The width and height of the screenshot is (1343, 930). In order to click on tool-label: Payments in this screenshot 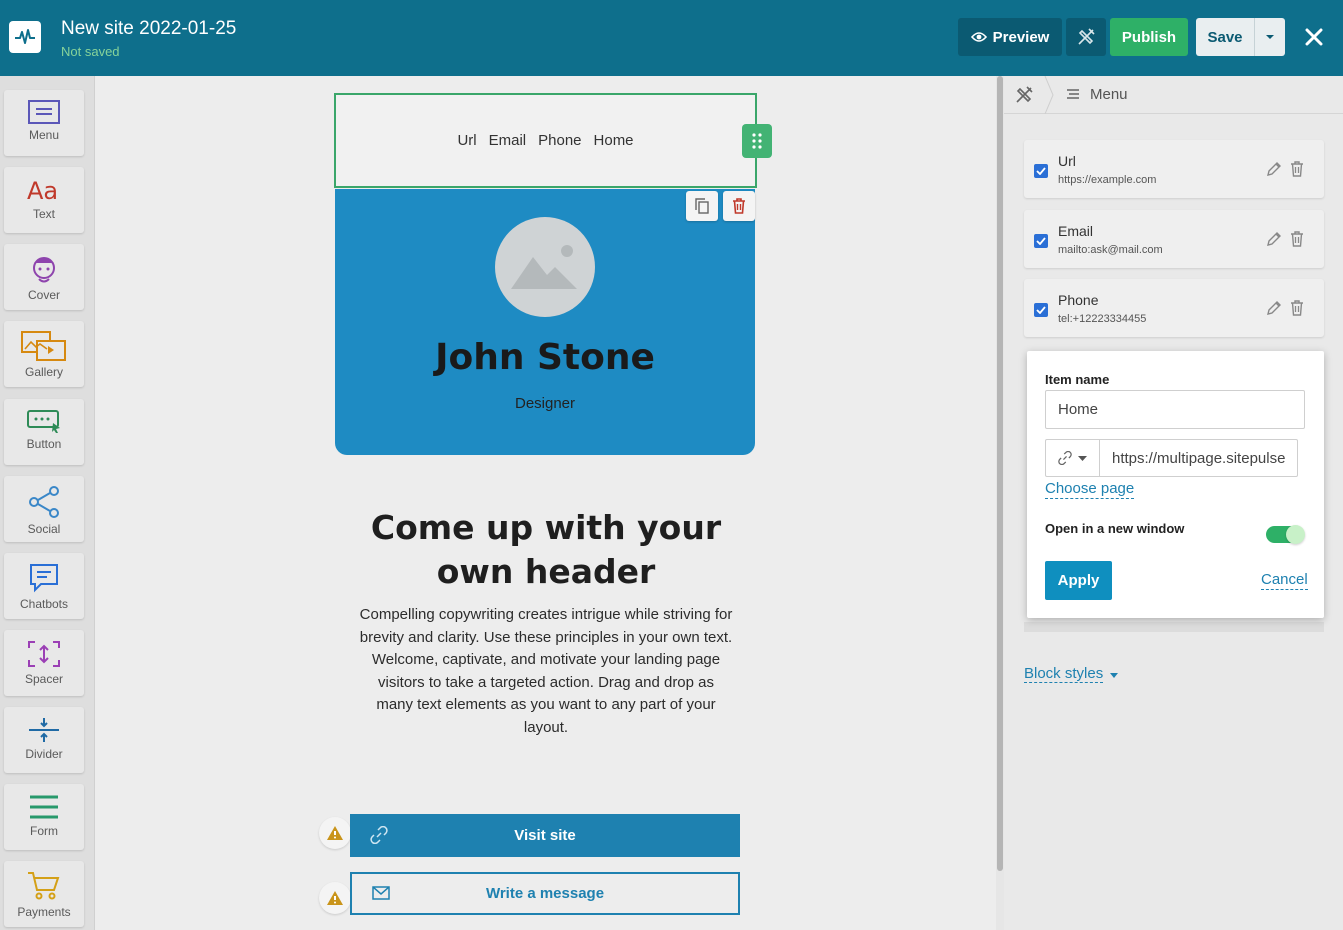, I will do `click(44, 912)`.